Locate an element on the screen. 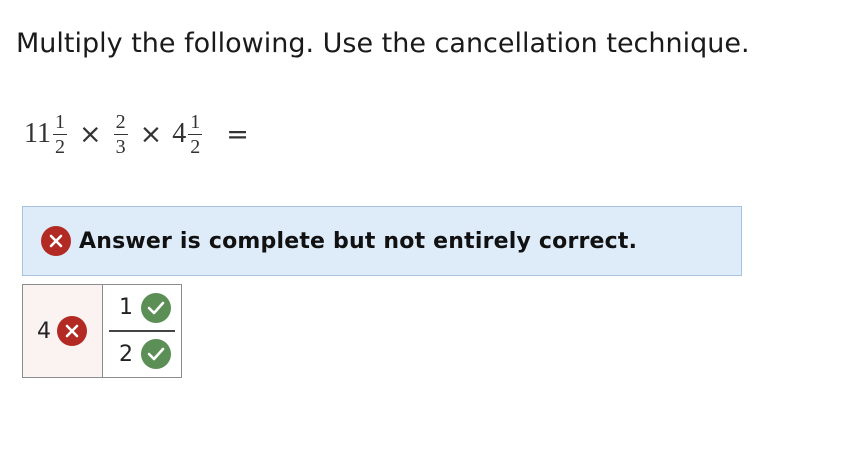 The width and height of the screenshot is (860, 456). term1-fraction: 1 2 is located at coordinates (59, 134).